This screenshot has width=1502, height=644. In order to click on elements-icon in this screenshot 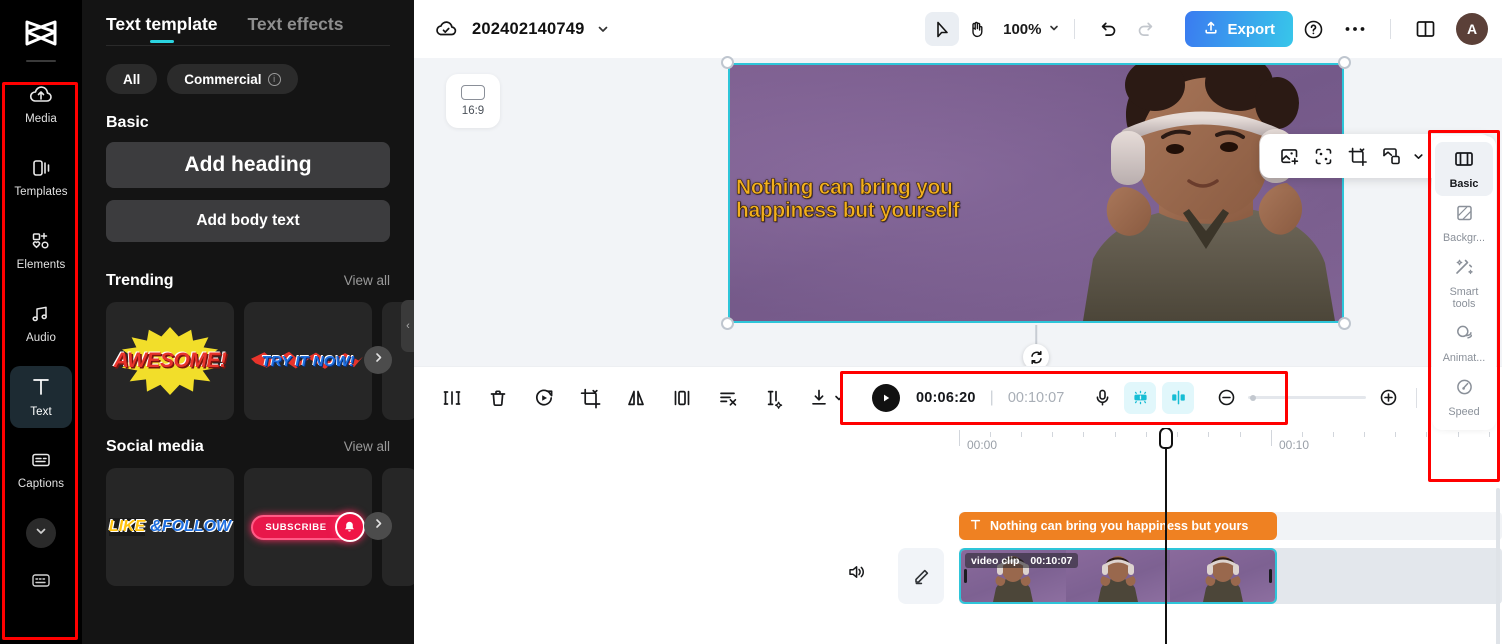, I will do `click(41, 243)`.